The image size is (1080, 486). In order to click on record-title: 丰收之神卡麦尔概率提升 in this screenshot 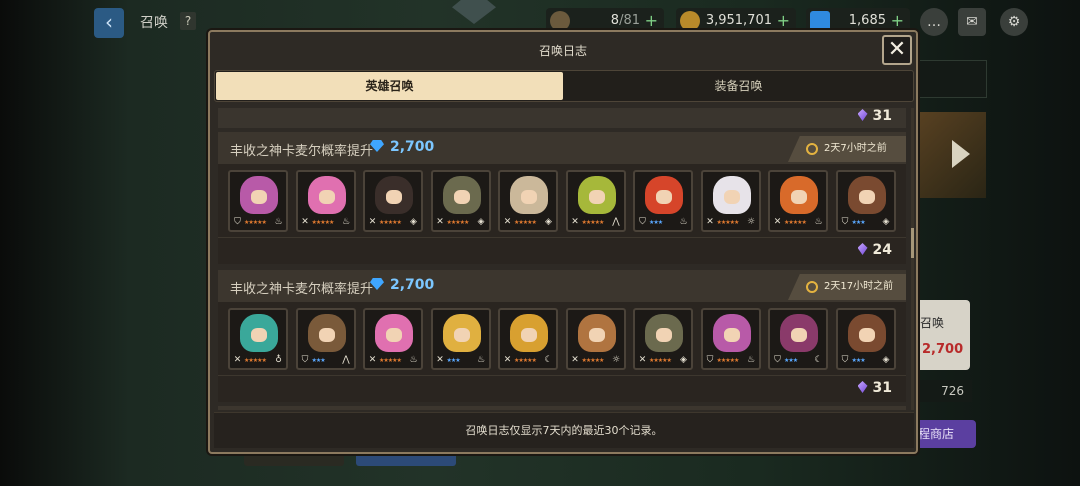, I will do `click(302, 289)`.